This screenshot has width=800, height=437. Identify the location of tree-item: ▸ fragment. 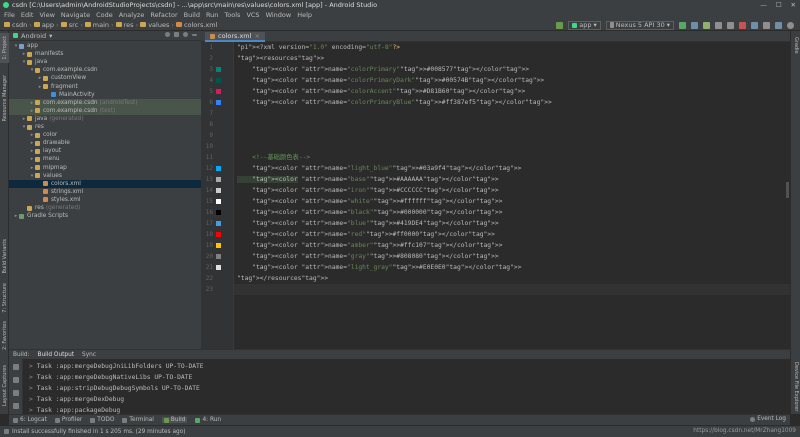
(105, 87).